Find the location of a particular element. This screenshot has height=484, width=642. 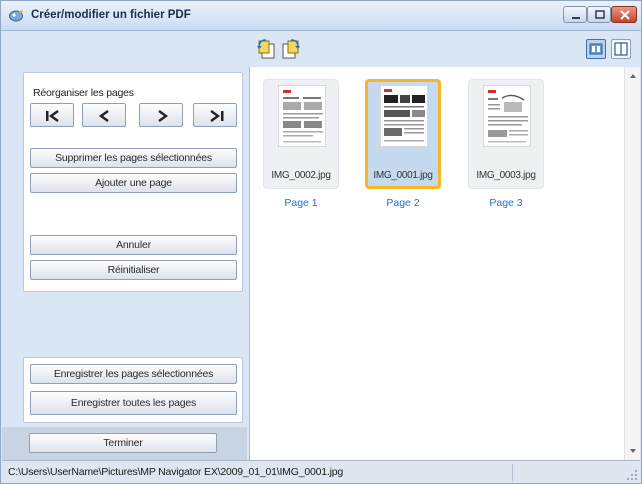

rotate-left-icon is located at coordinates (267, 49).